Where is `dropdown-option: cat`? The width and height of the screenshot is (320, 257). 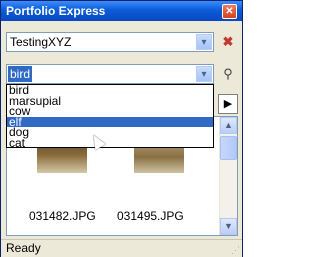
dropdown-option: cat is located at coordinates (110, 142).